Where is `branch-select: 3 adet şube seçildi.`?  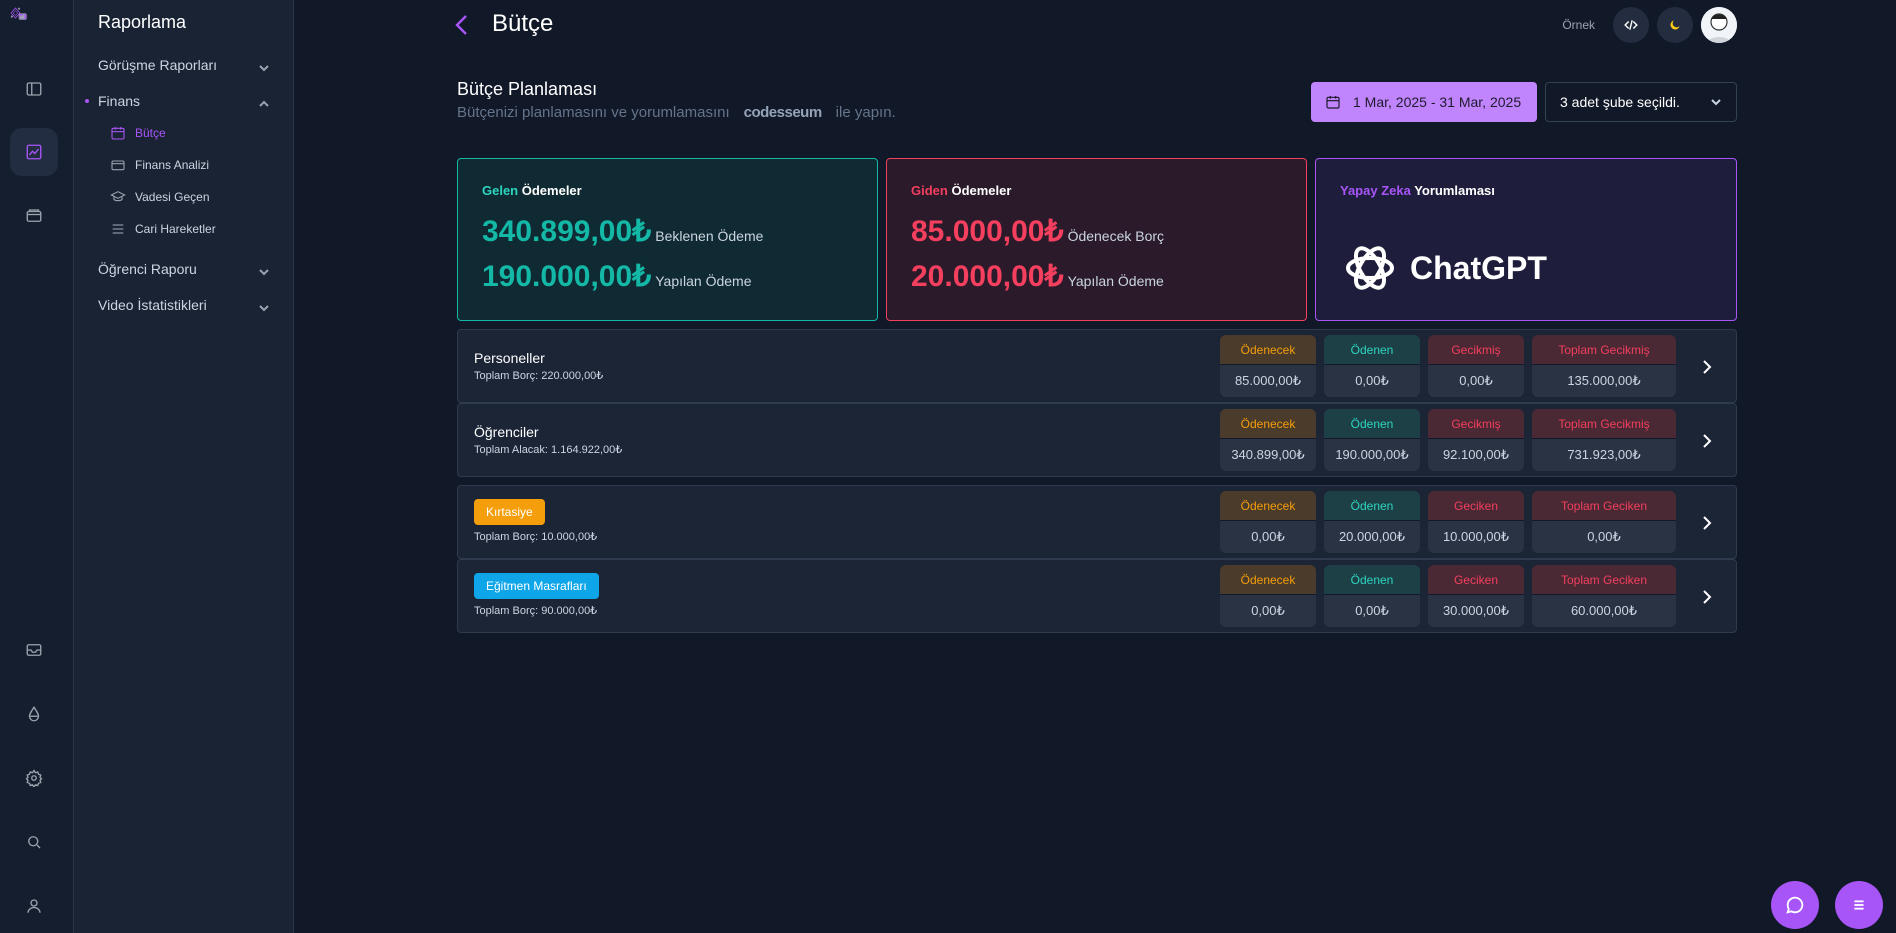 branch-select: 3 adet şube seçildi. is located at coordinates (1641, 102).